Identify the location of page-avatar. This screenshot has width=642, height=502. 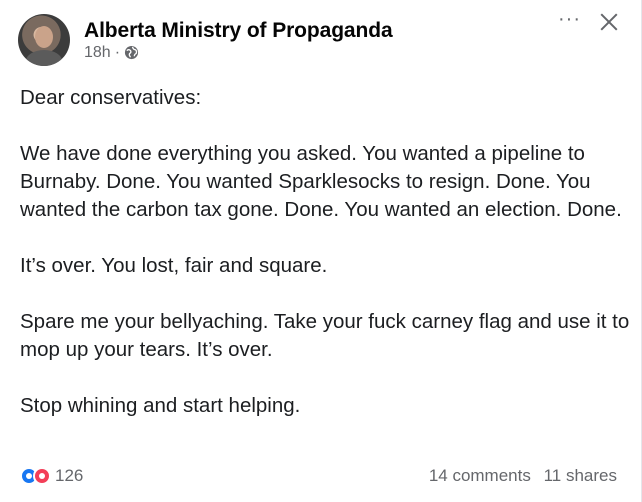
(44, 40).